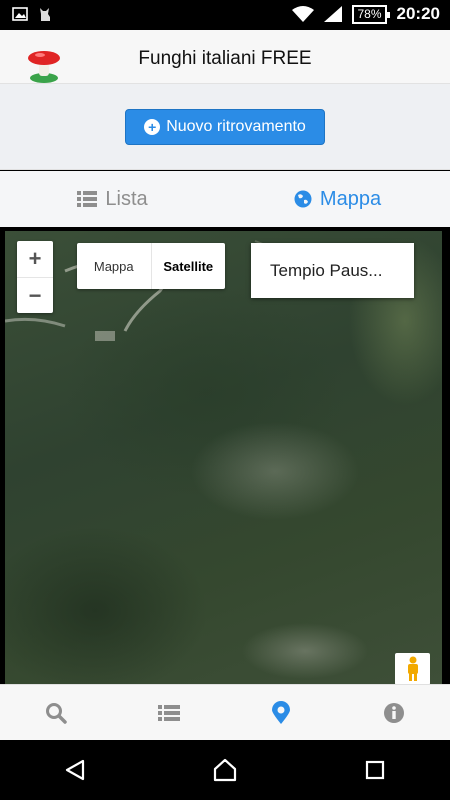 The width and height of the screenshot is (450, 800). I want to click on app-bar: Funghi italiani FREE, so click(225, 57).